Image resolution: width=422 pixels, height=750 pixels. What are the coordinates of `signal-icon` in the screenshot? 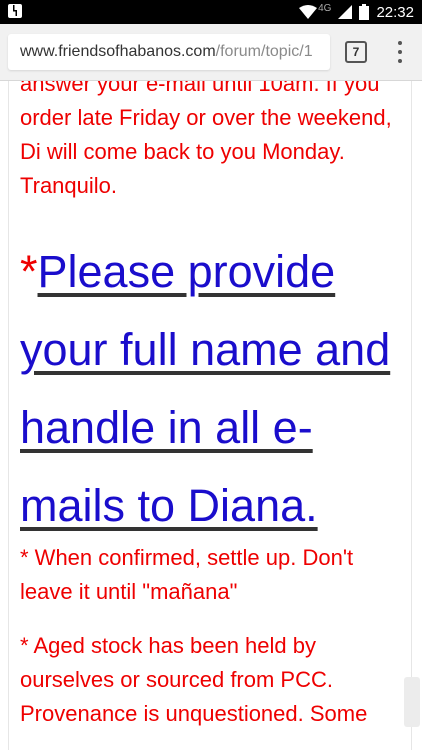 It's located at (345, 12).